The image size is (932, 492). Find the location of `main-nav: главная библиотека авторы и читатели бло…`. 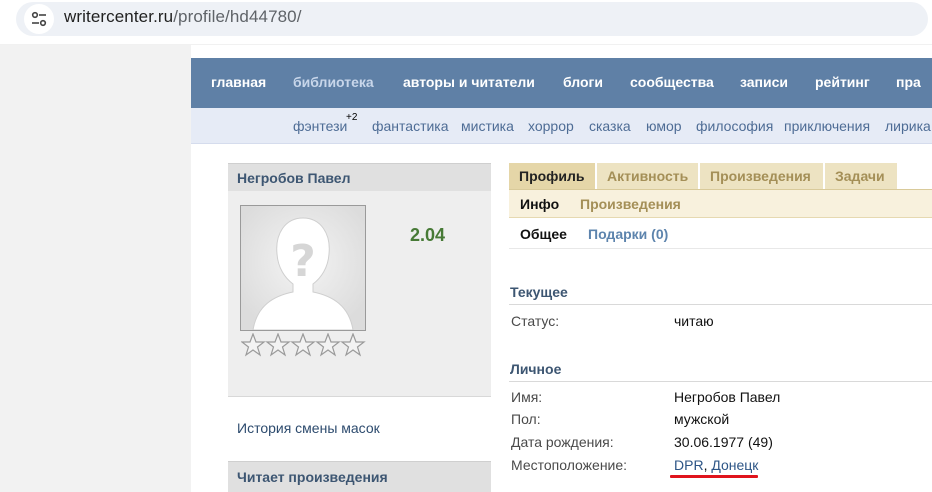

main-nav: главная библиотека авторы и читатели бло… is located at coordinates (561, 83).